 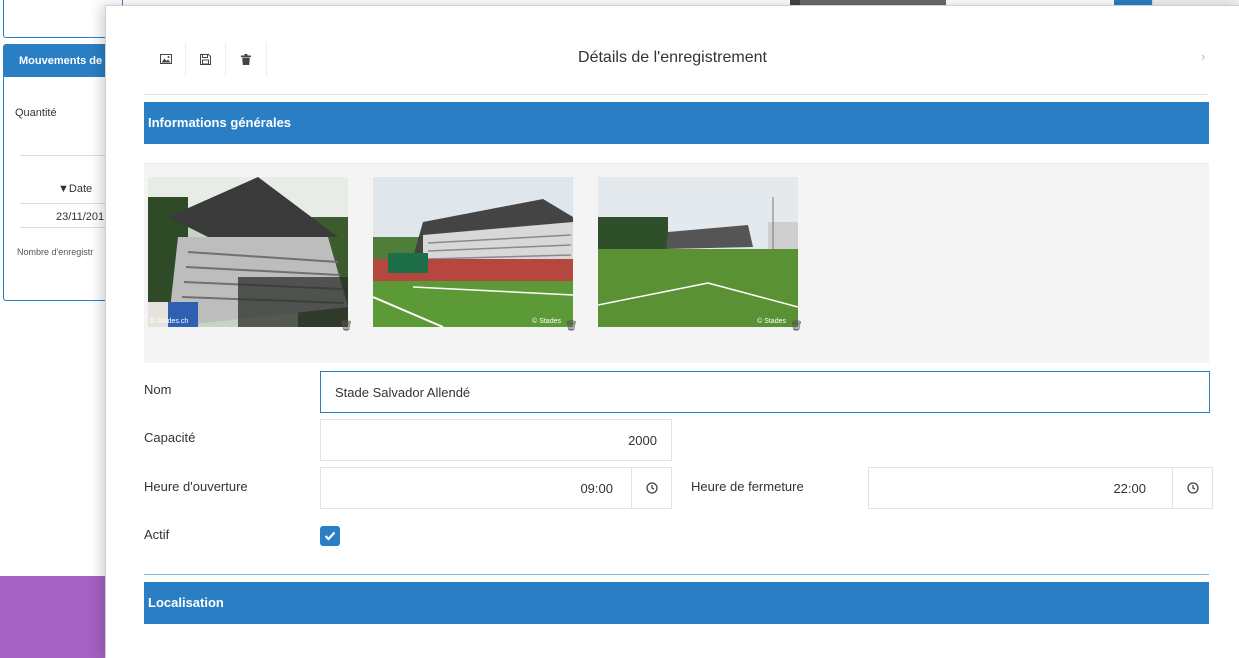 I want to click on section-location-header: Localisation, so click(x=676, y=603).